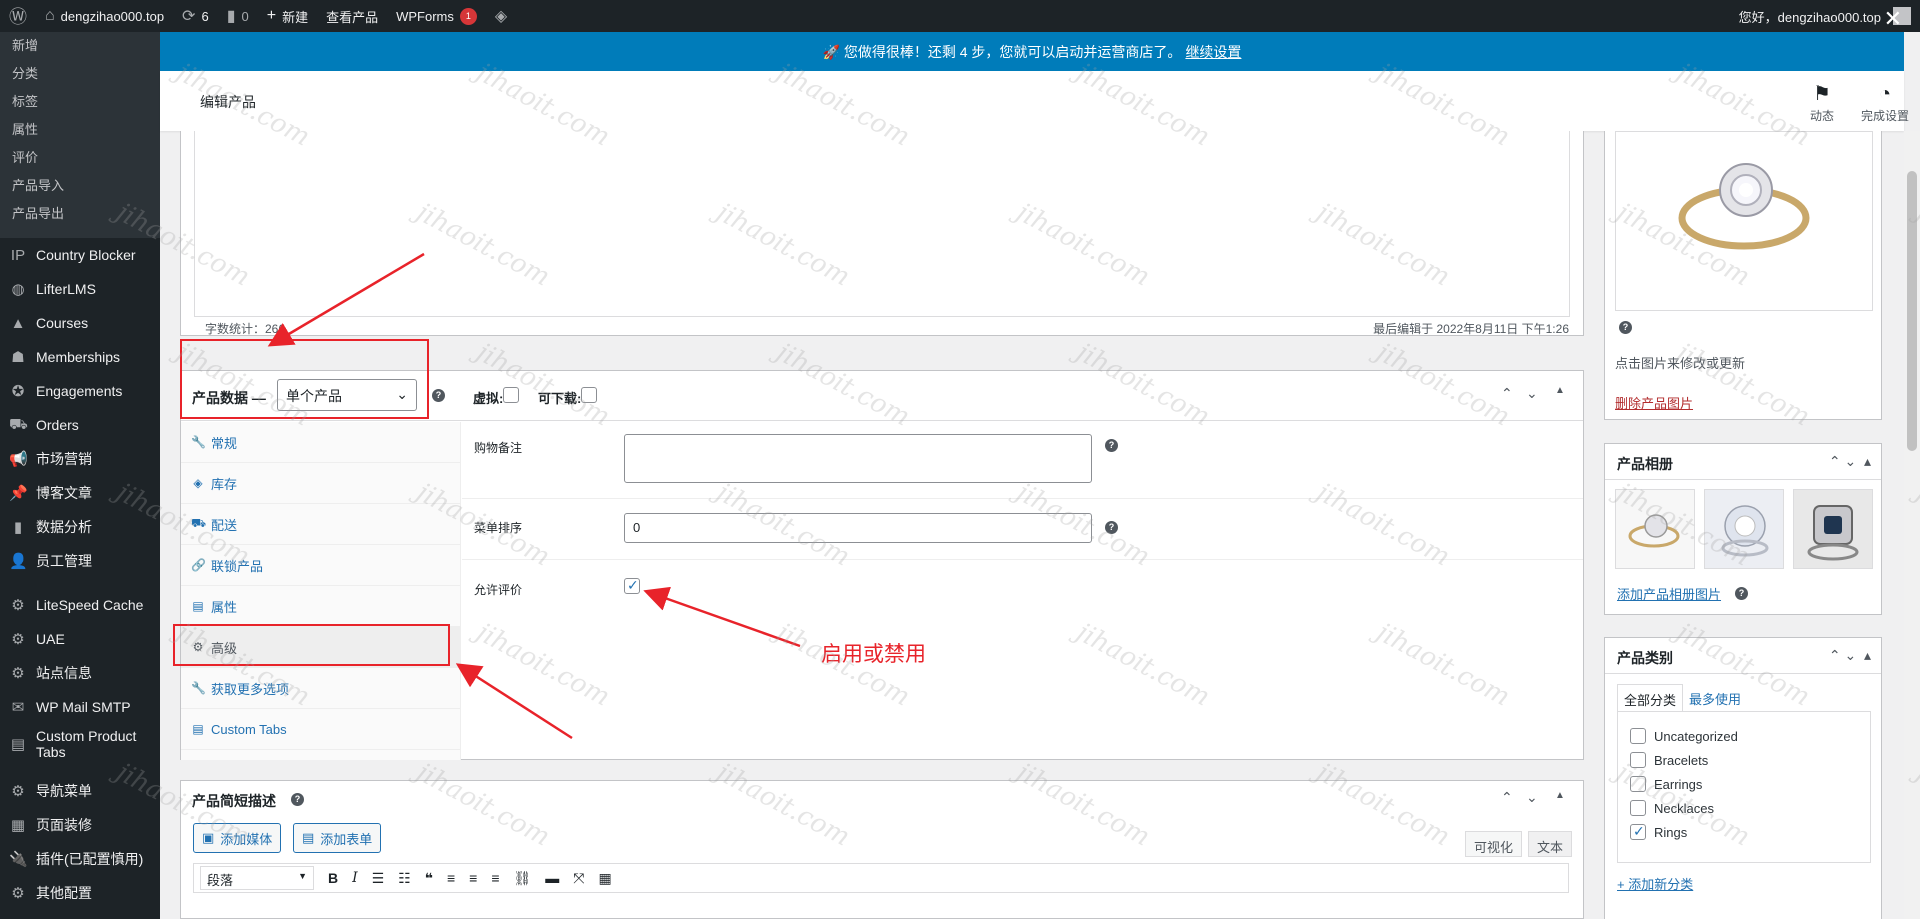 This screenshot has width=1920, height=919. I want to click on ring-image, so click(1744, 206).